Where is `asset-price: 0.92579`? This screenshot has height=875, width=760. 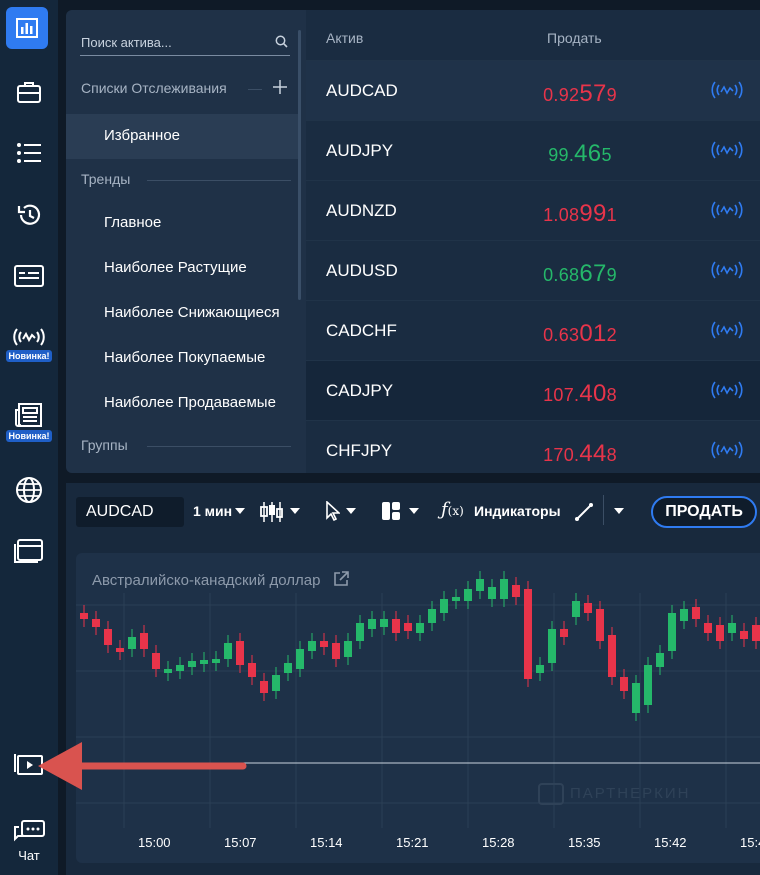 asset-price: 0.92579 is located at coordinates (580, 93).